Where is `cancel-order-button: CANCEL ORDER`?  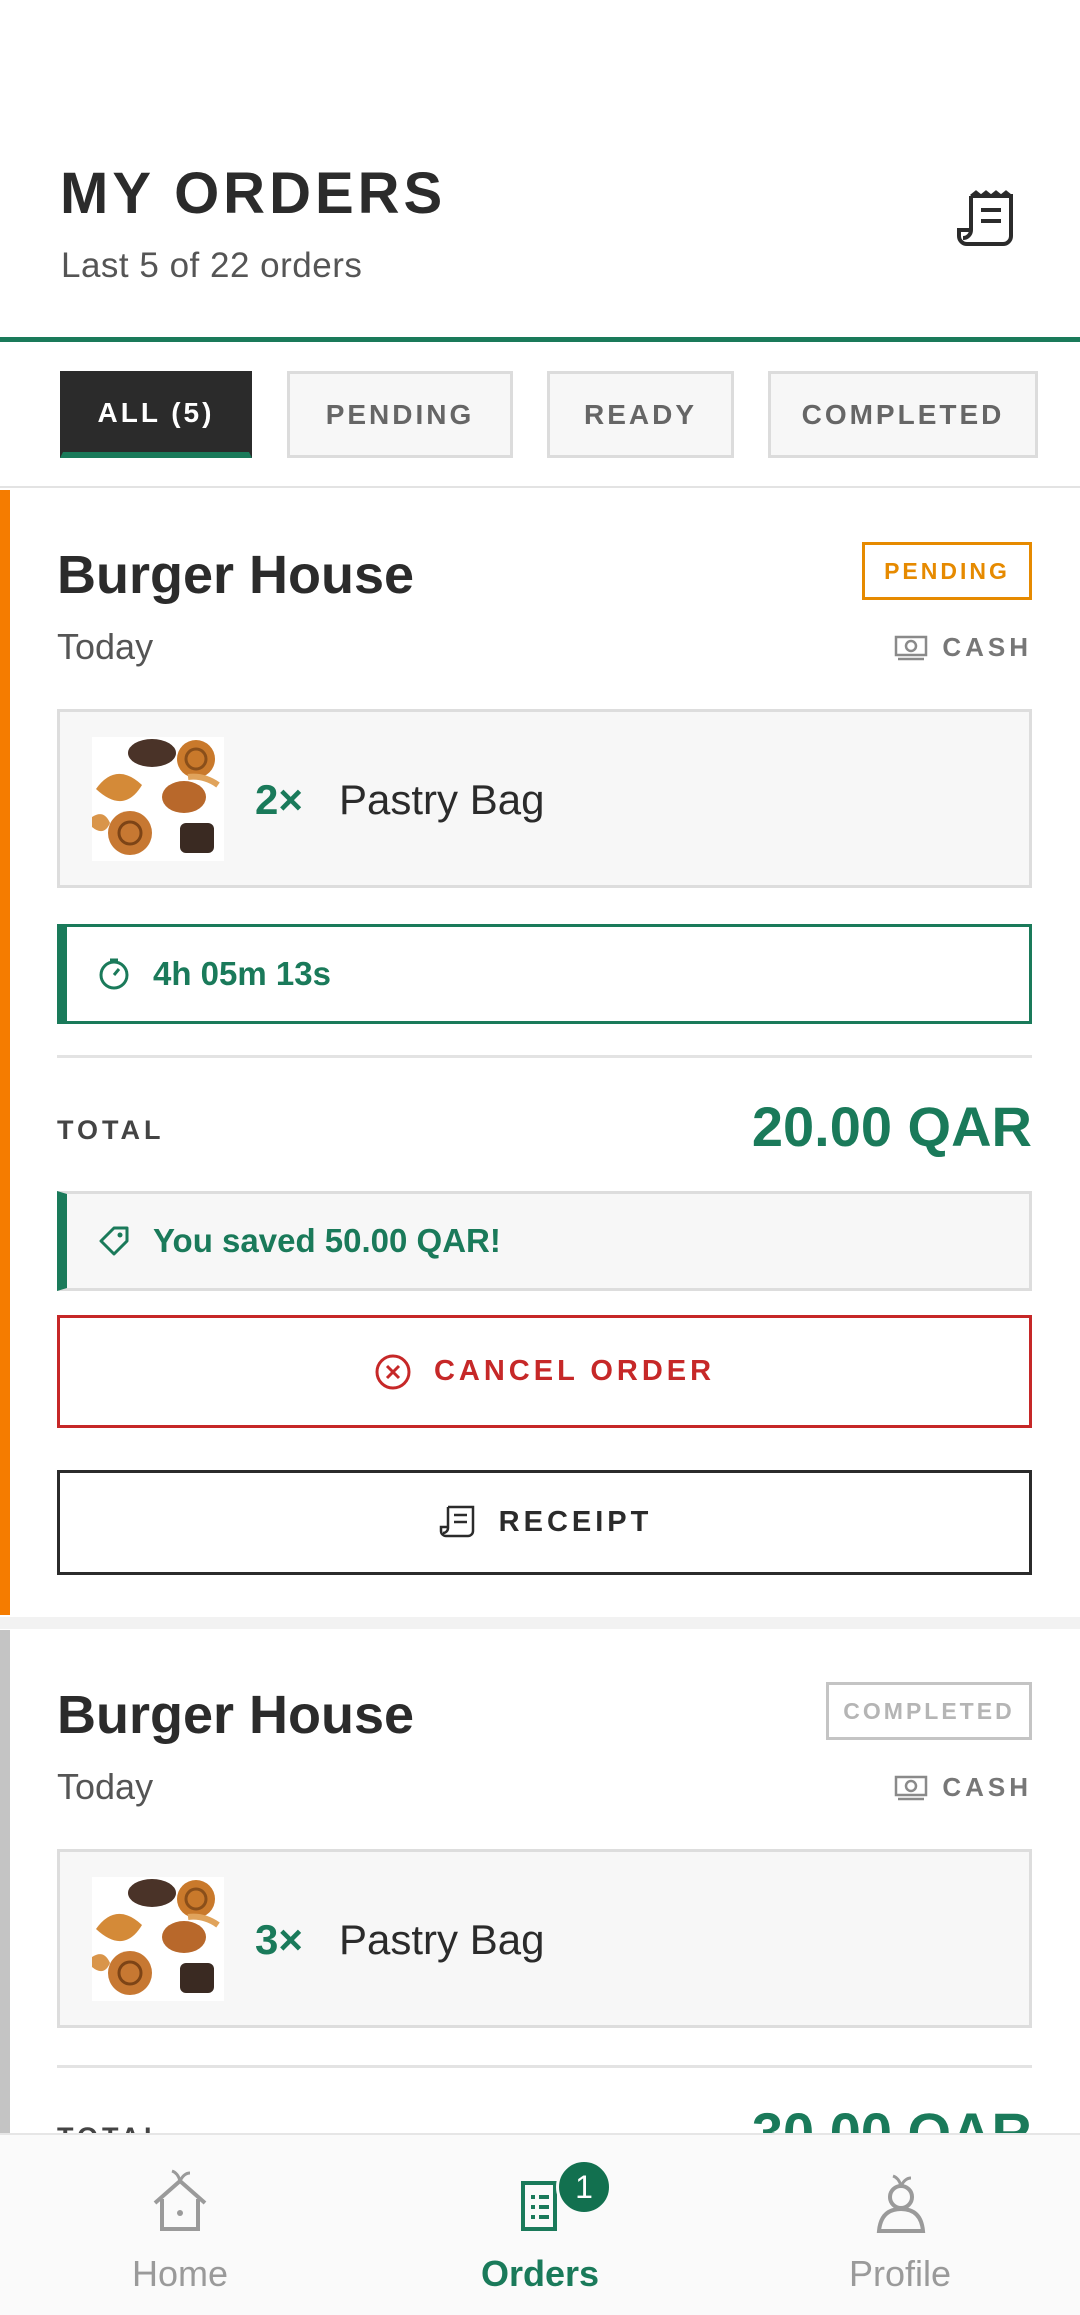 cancel-order-button: CANCEL ORDER is located at coordinates (544, 1371).